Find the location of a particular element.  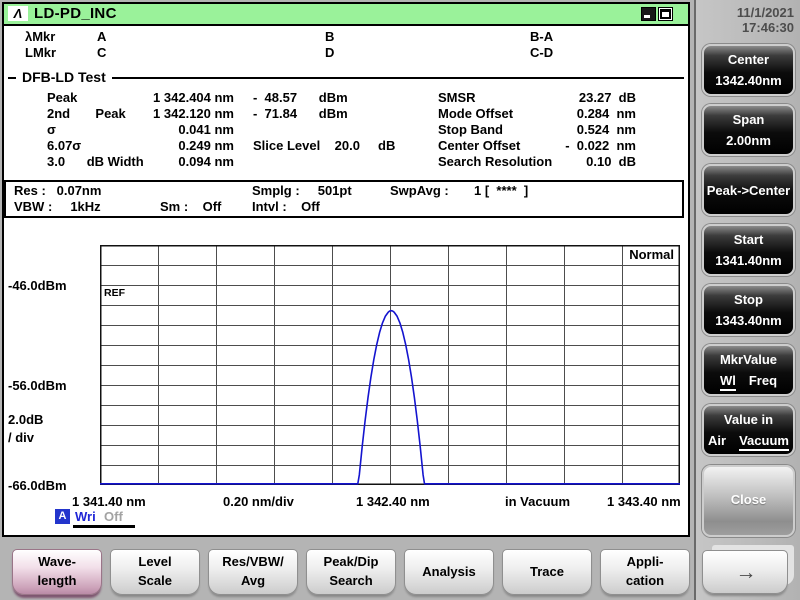

trace-write-mode-label: Wri is located at coordinates (85, 516).